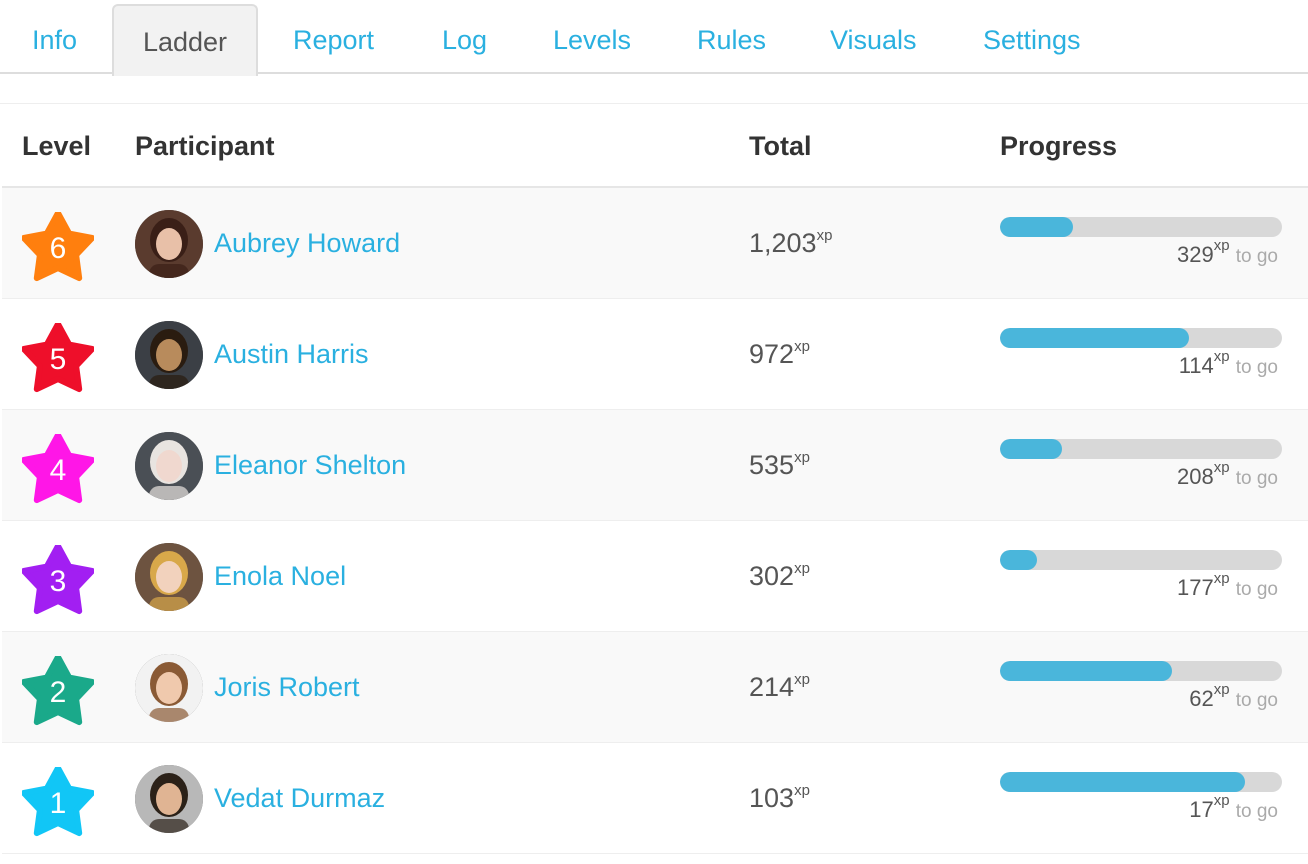 The height and width of the screenshot is (864, 1308). I want to click on participant-name-link: Enola Noel, so click(280, 576).